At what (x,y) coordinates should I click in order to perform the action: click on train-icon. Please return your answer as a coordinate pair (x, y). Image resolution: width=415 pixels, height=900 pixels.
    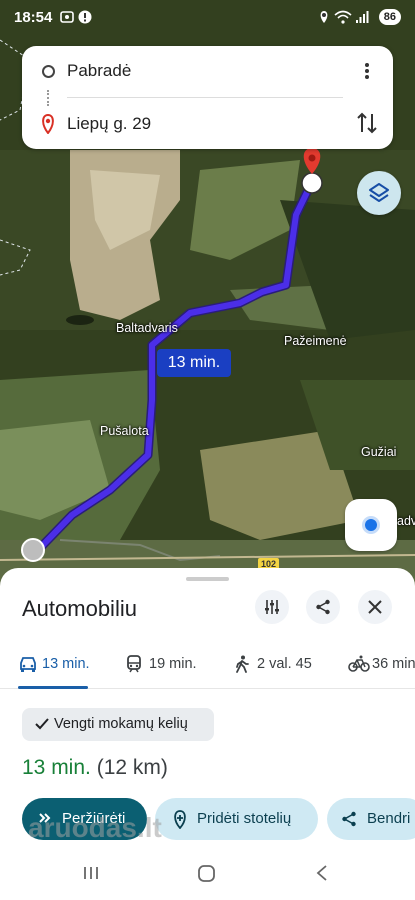
    Looking at the image, I should click on (134, 664).